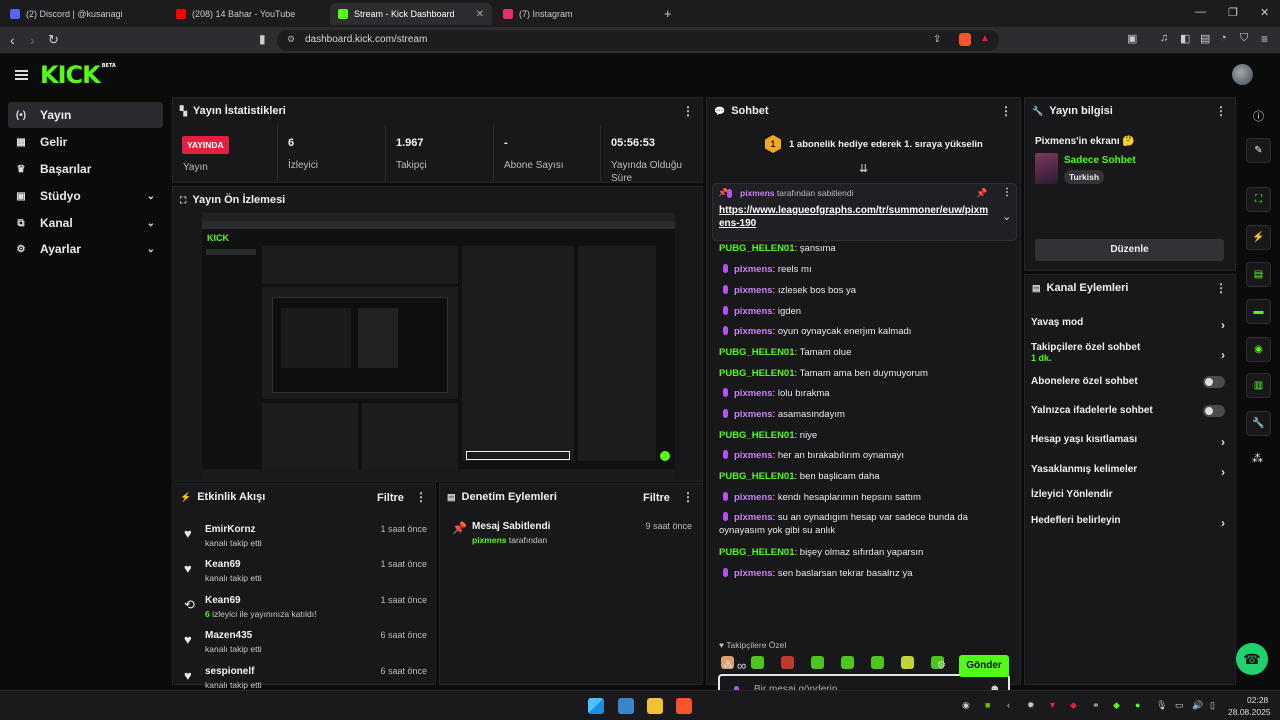  What do you see at coordinates (596, 706) in the screenshot?
I see `windows-start-icon` at bounding box center [596, 706].